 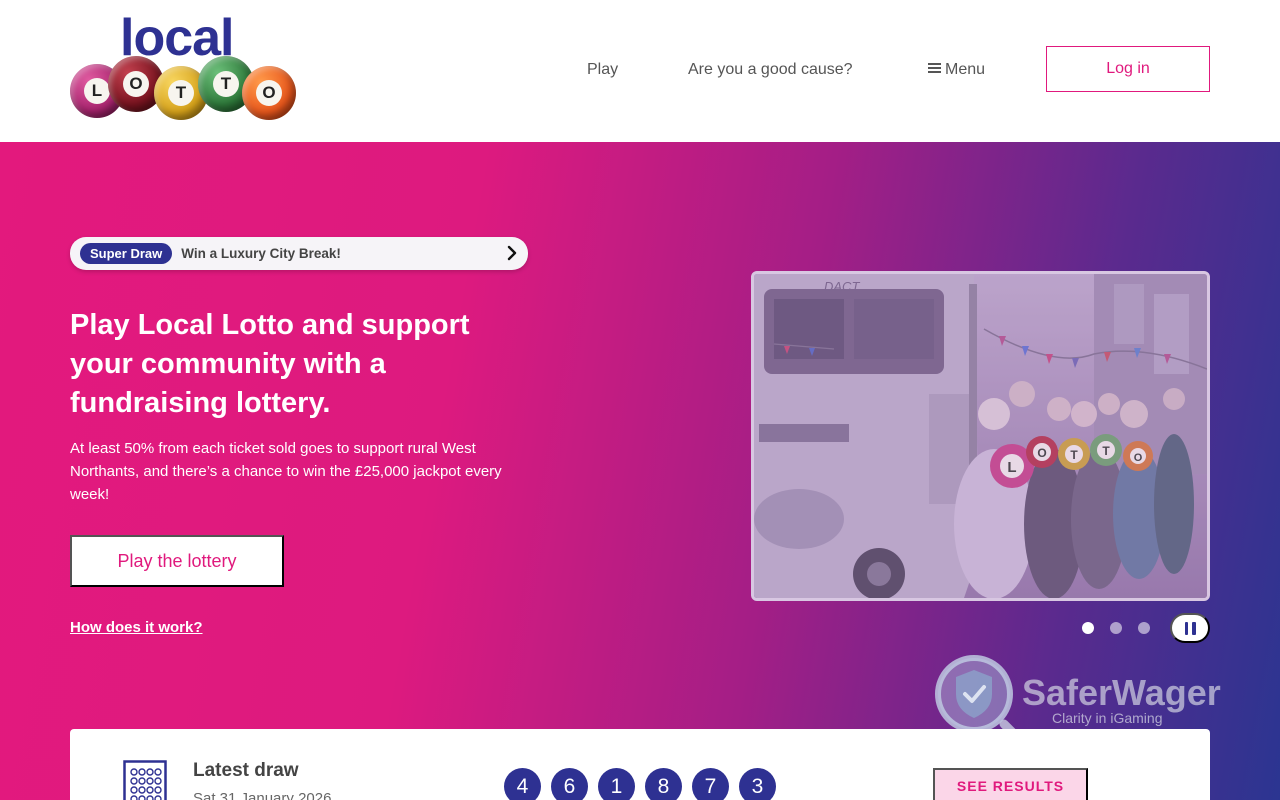 I want to click on hamburger-icon, so click(x=934, y=68).